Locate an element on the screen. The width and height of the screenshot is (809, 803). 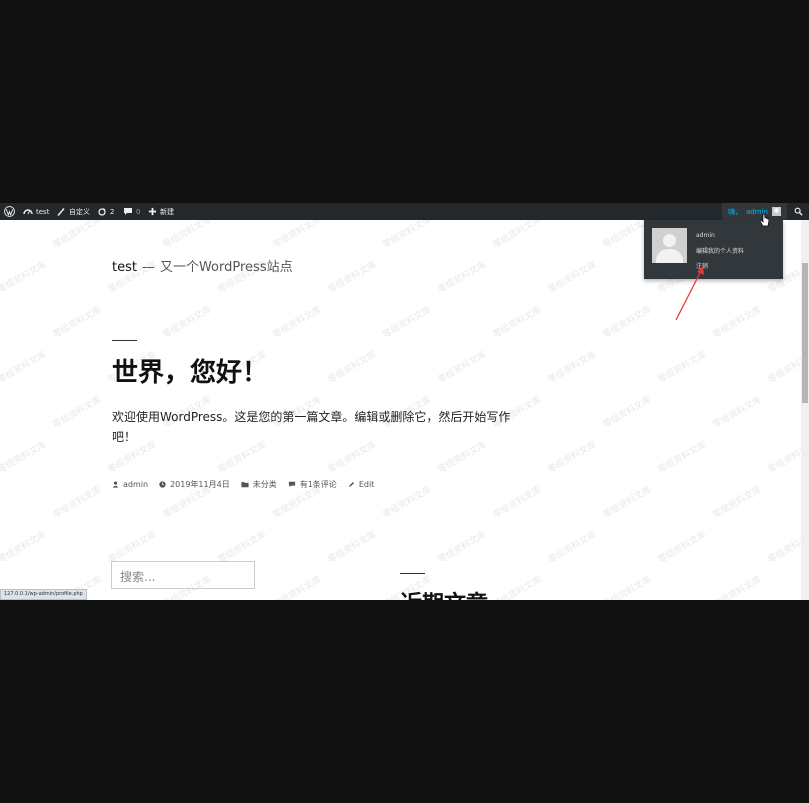
post-date: 2019年11月4日 is located at coordinates (194, 484).